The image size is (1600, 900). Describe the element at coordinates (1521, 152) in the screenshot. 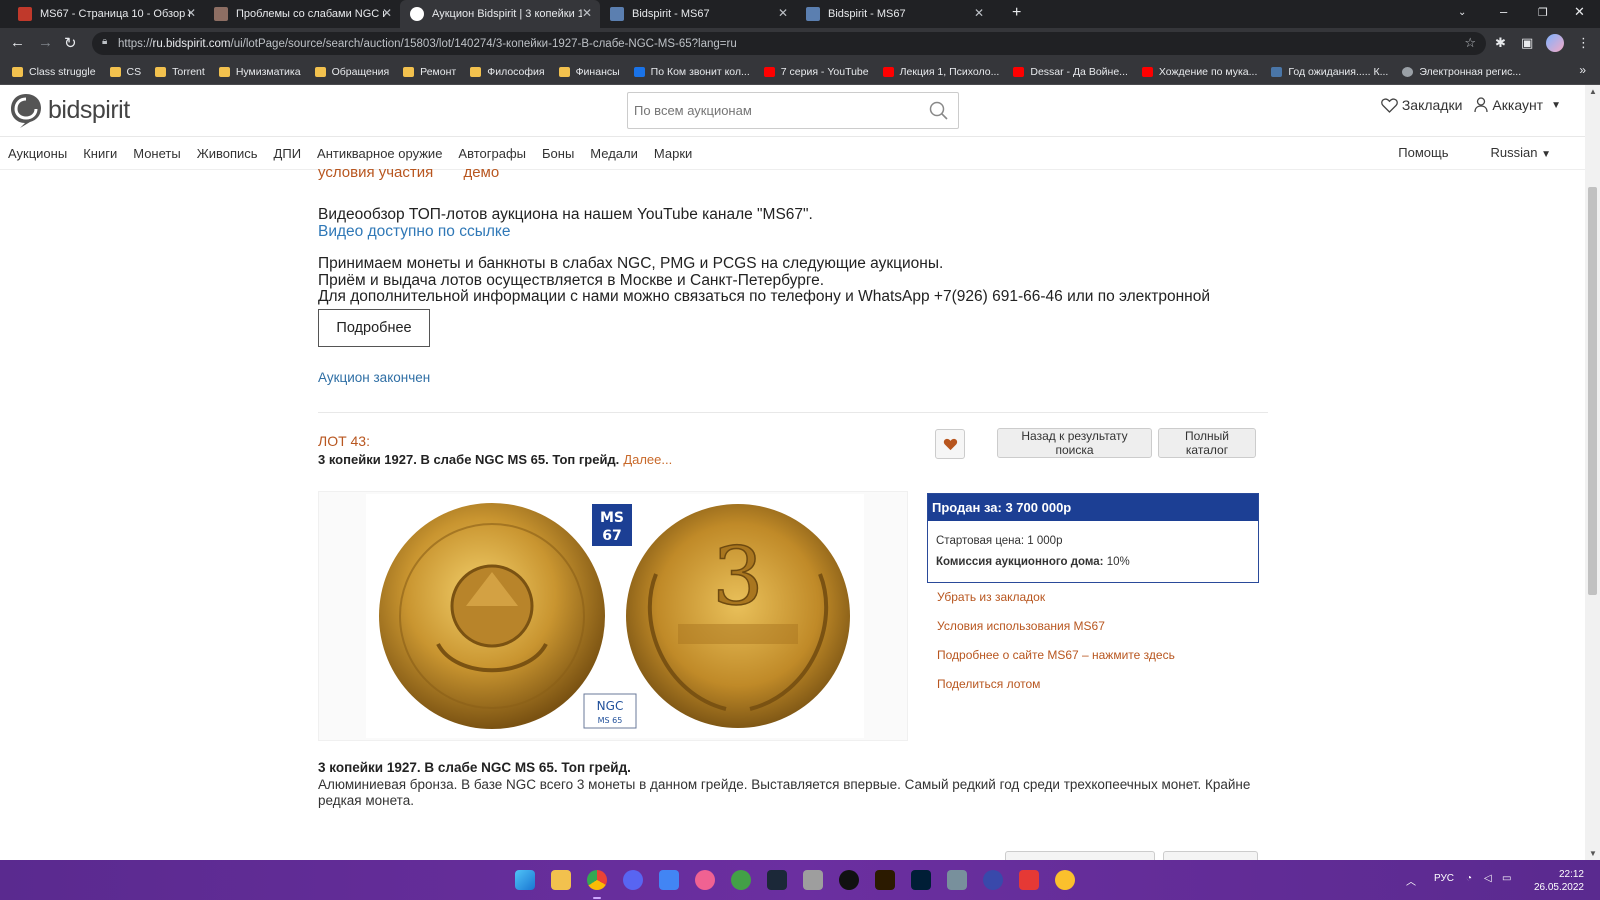

I see `language-select: Russian ▼` at that location.